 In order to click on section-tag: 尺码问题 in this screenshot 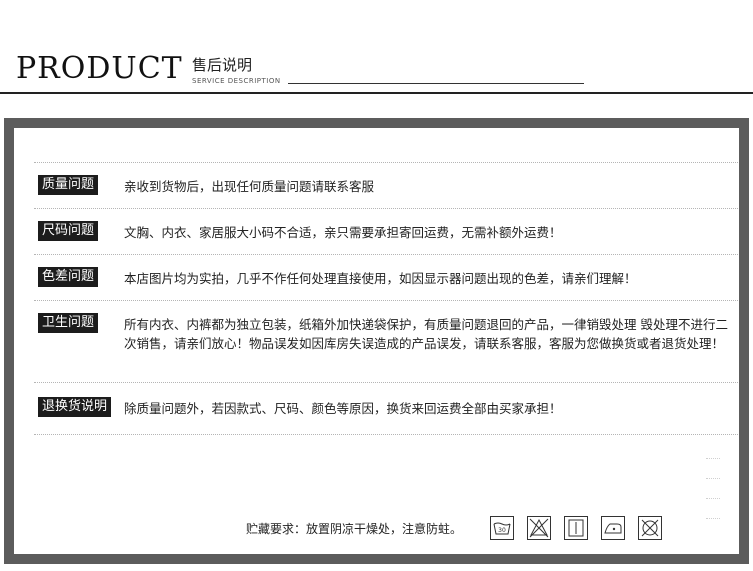, I will do `click(68, 231)`.